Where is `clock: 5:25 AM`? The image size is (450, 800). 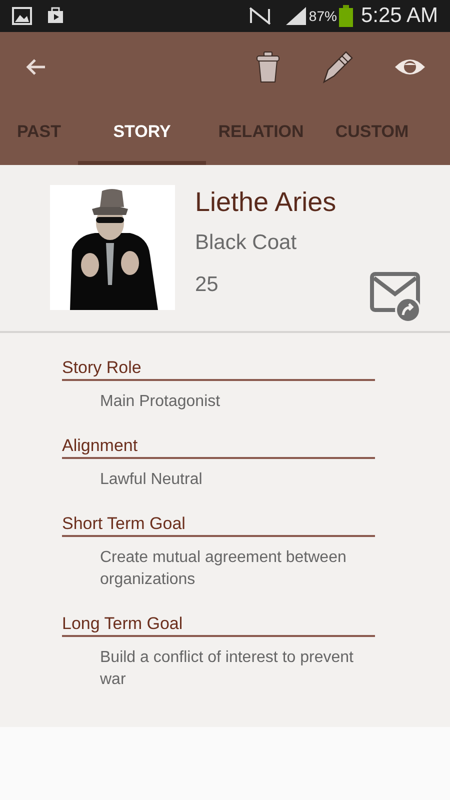
clock: 5:25 AM is located at coordinates (399, 16).